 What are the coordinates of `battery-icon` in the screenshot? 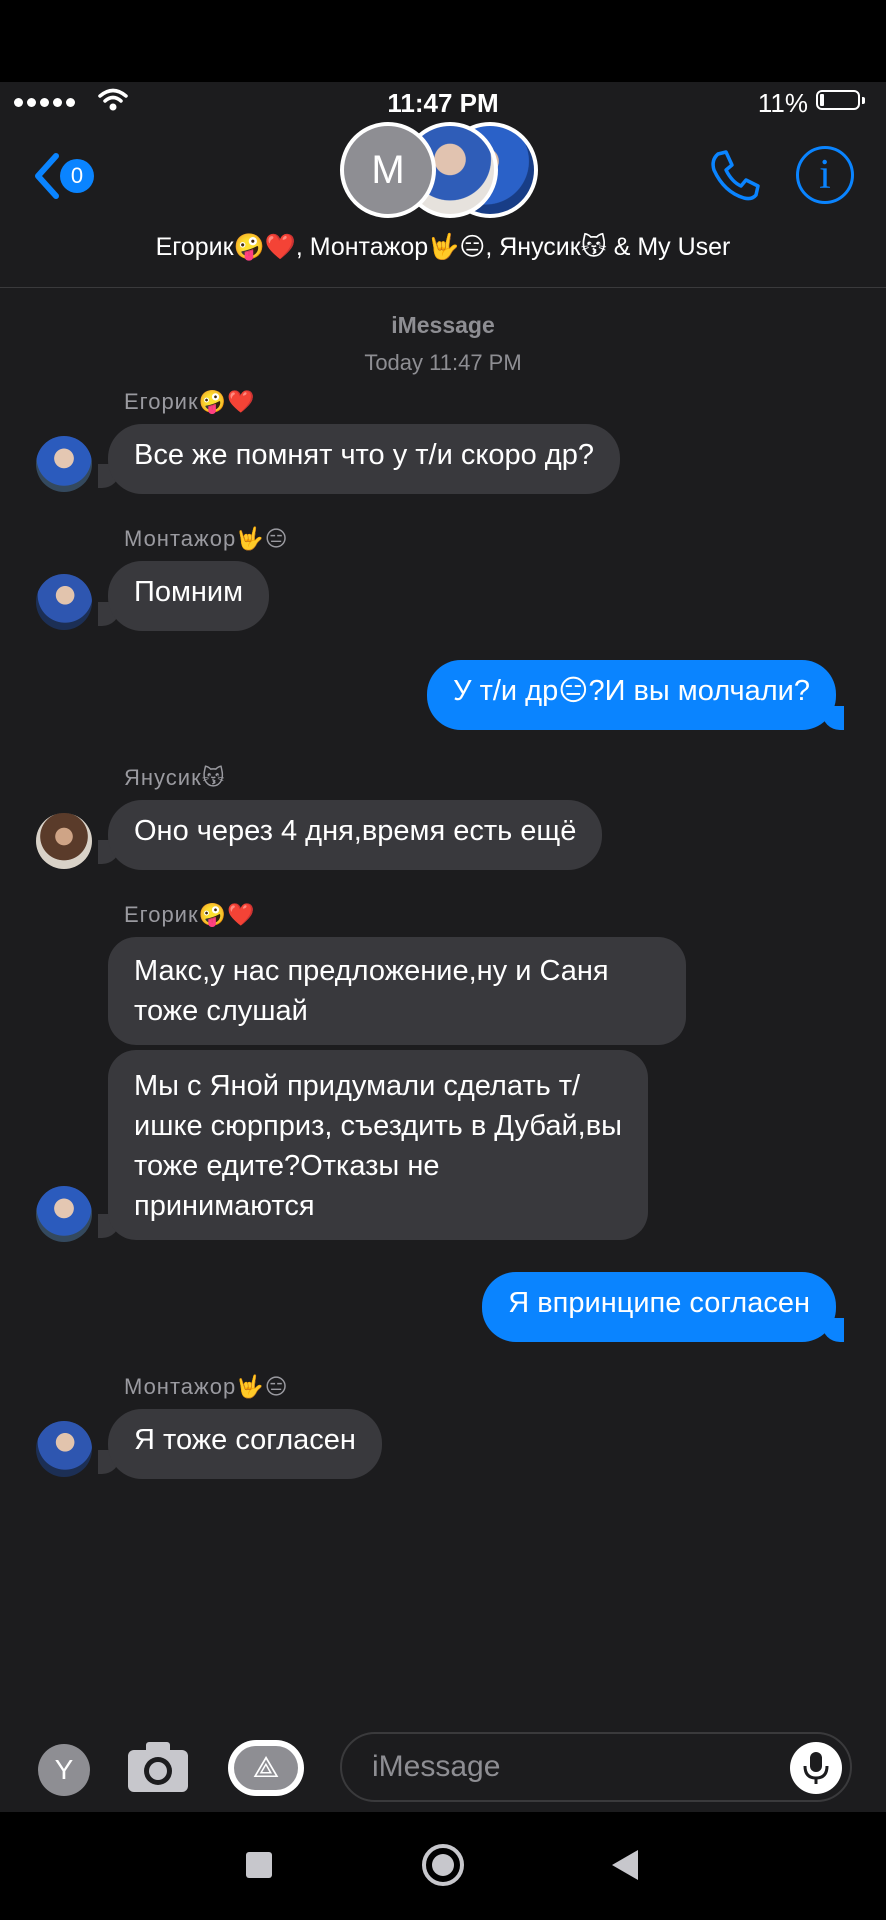 It's located at (840, 100).